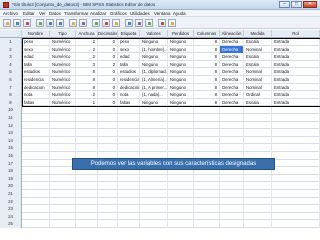  I want to click on menu-ver: Ver, so click(42, 13).